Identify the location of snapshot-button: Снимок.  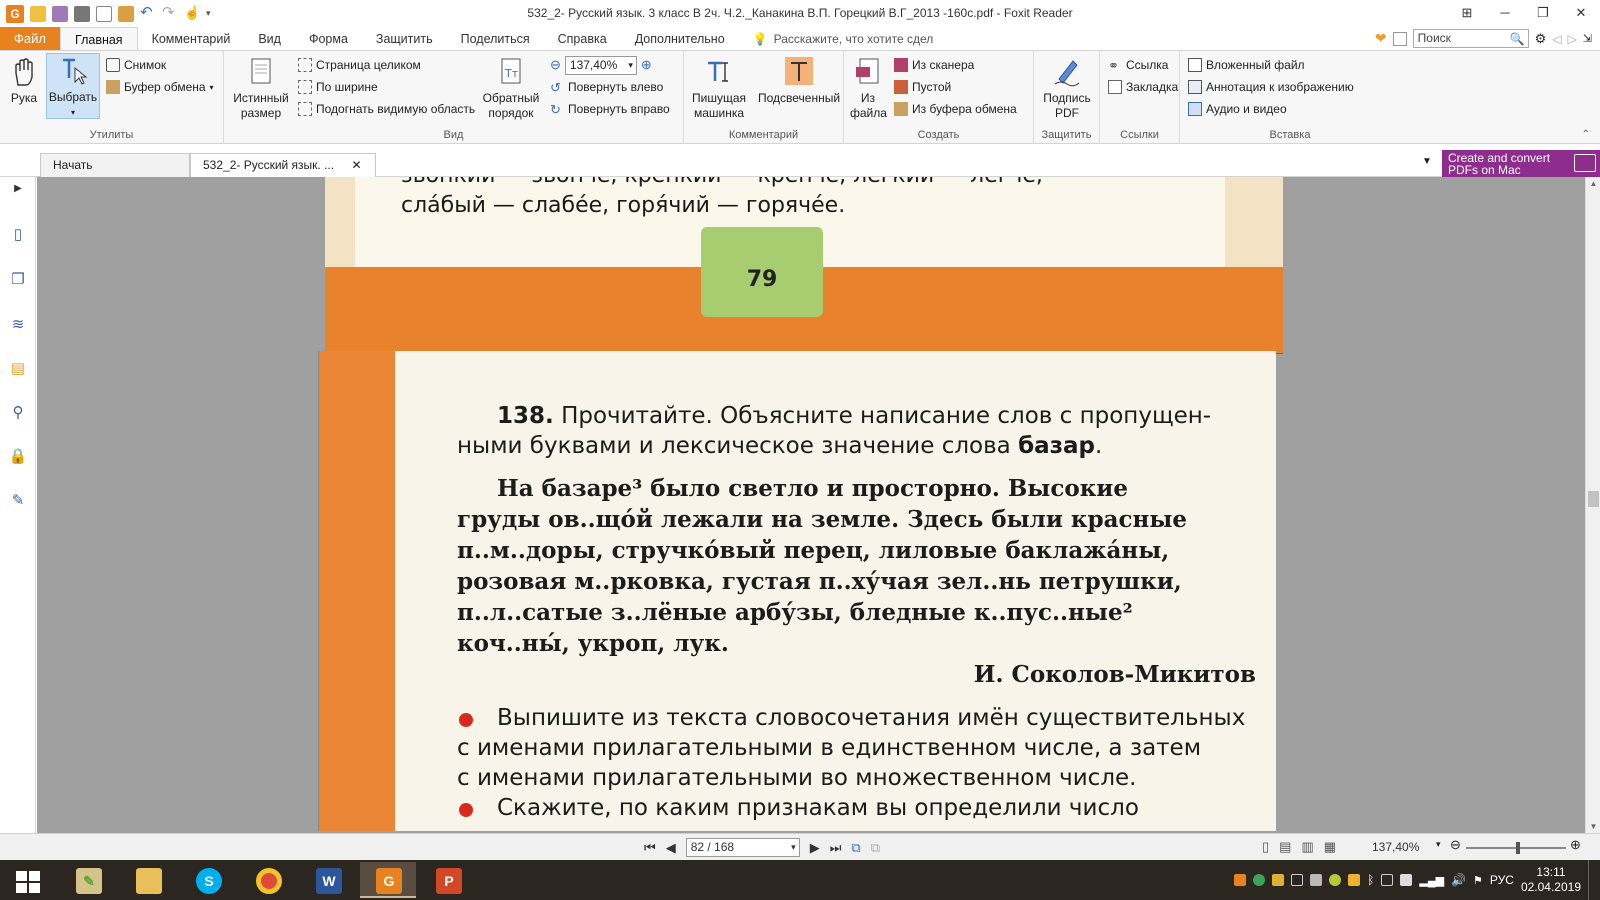
(136, 65).